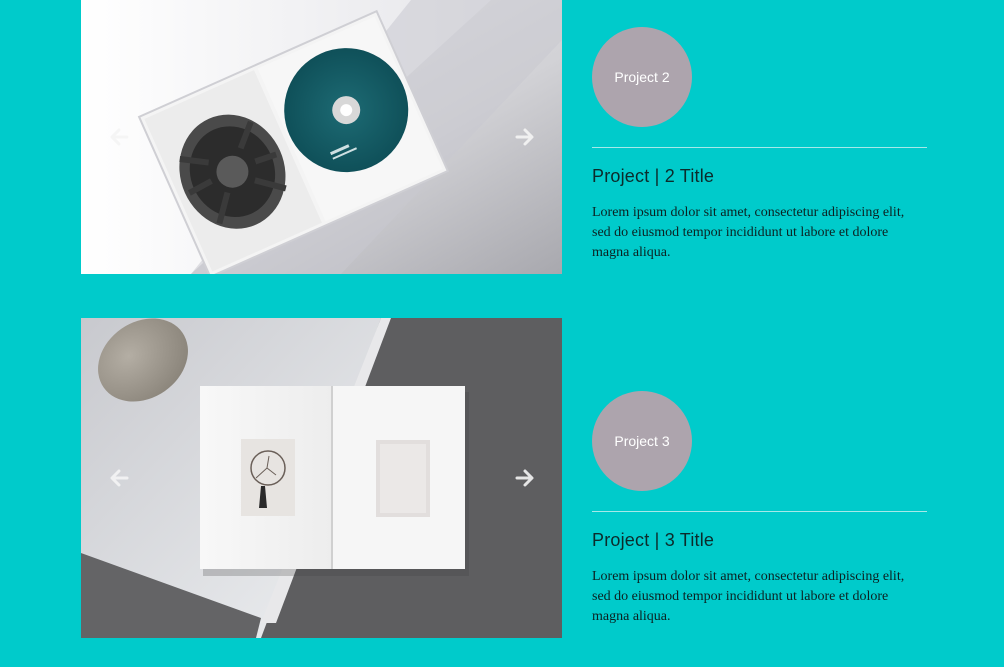 The width and height of the screenshot is (1004, 667). I want to click on project-title: Project | 2 Title, so click(653, 176).